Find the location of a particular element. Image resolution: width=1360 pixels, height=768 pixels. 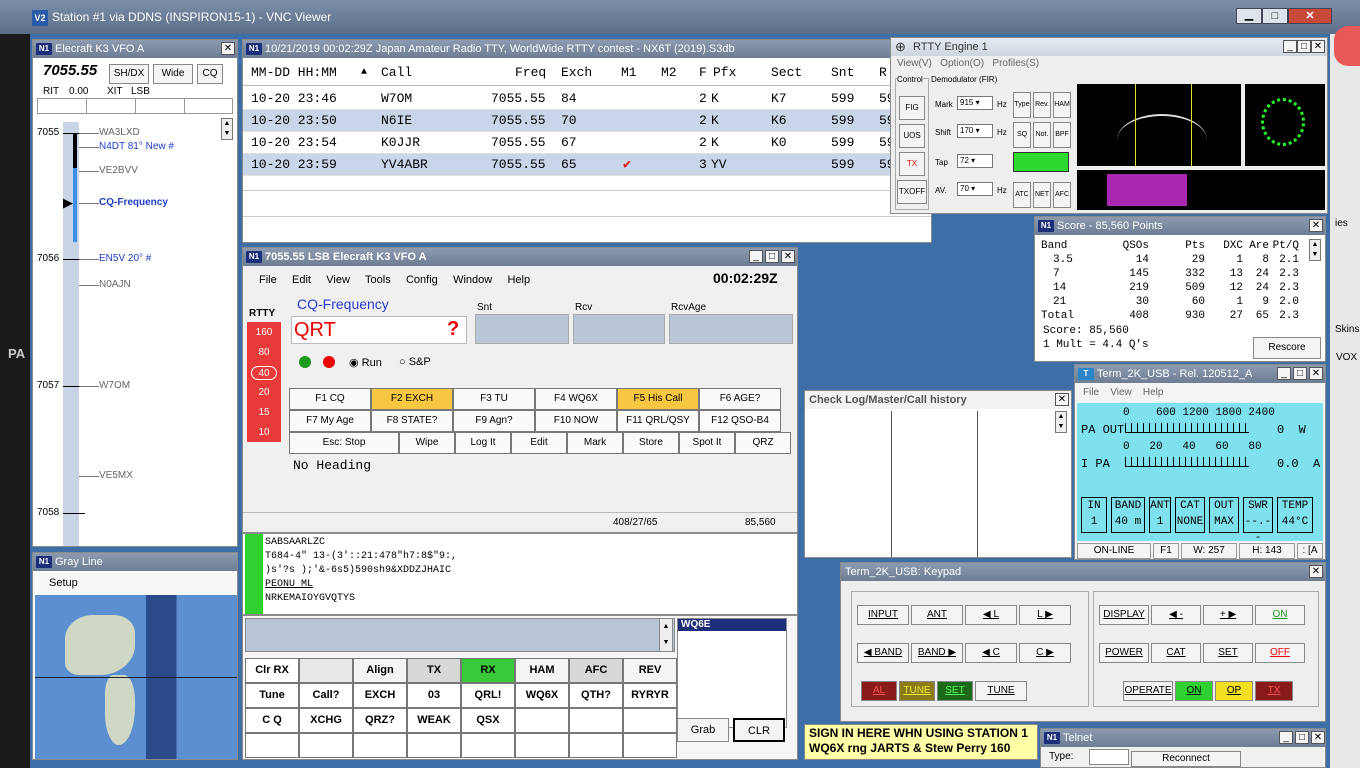

checklog-scrollbar: ▲ ▼ is located at coordinates (1061, 422).